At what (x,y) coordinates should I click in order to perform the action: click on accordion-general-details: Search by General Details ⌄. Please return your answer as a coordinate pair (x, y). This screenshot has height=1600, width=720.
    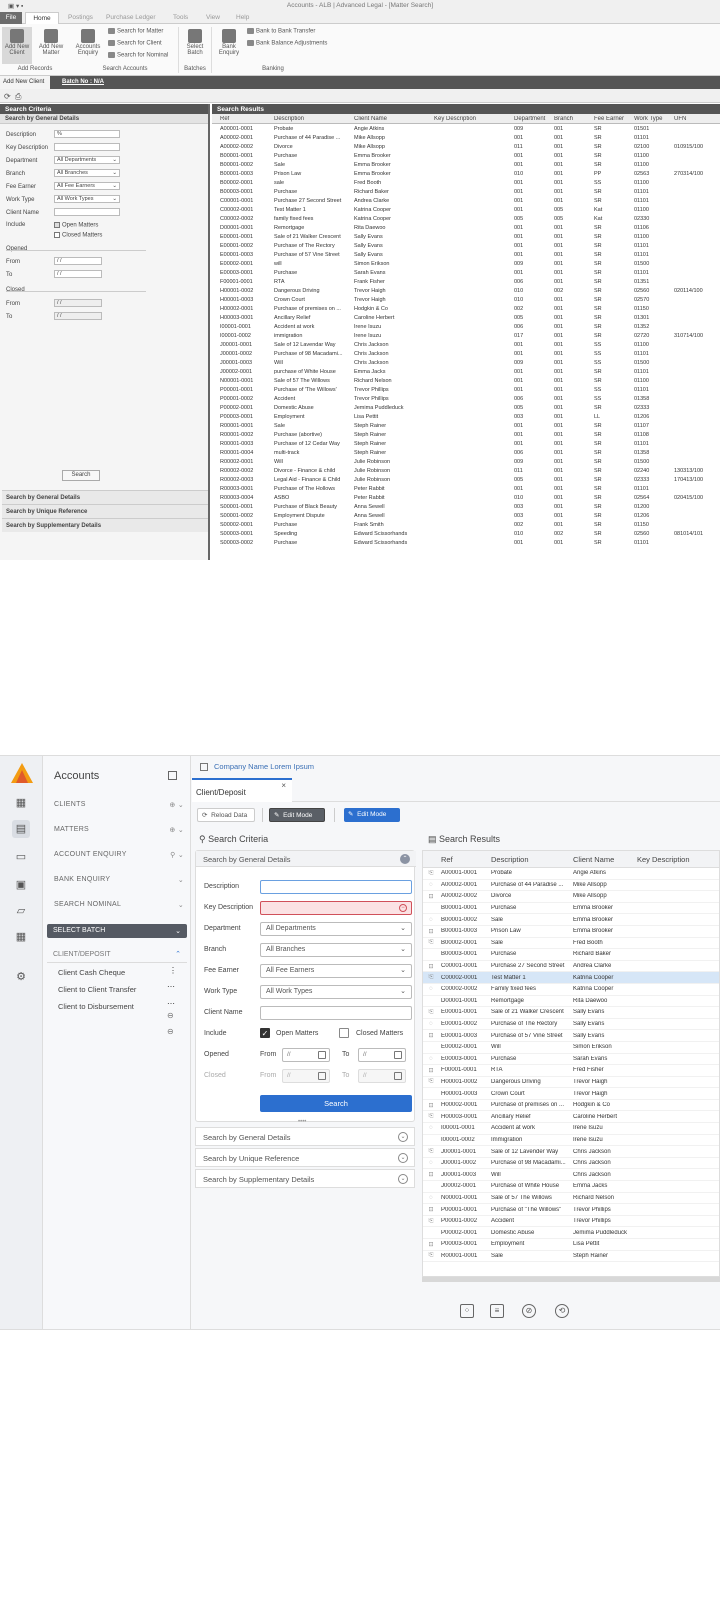
    Looking at the image, I should click on (305, 1136).